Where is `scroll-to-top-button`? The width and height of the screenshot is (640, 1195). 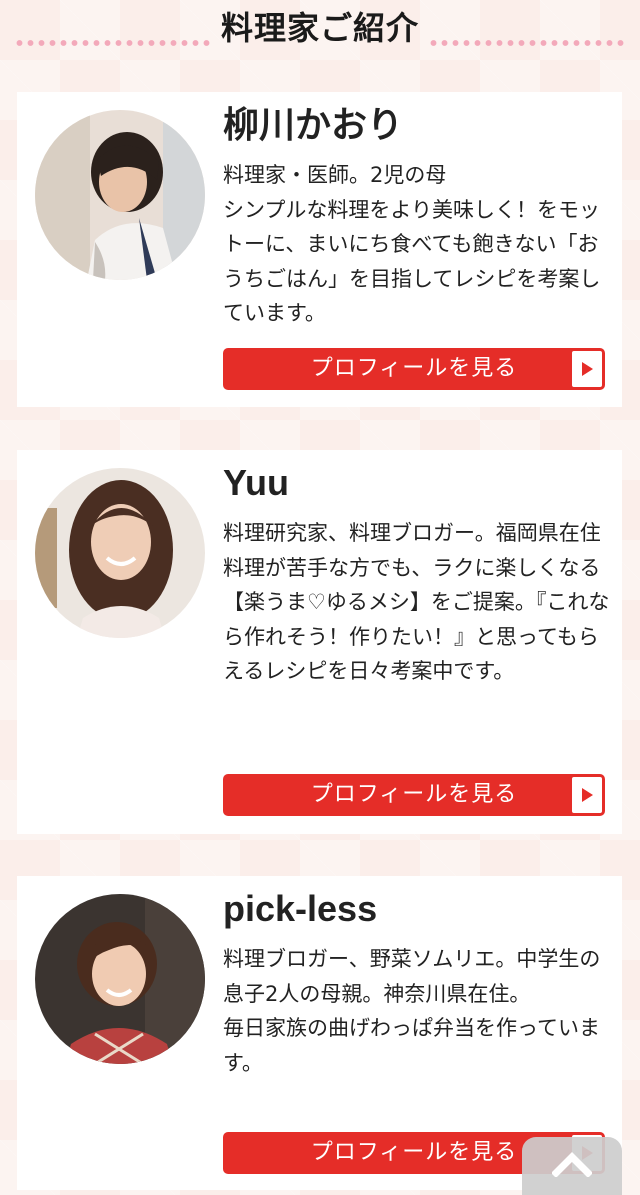
scroll-to-top-button is located at coordinates (572, 1166).